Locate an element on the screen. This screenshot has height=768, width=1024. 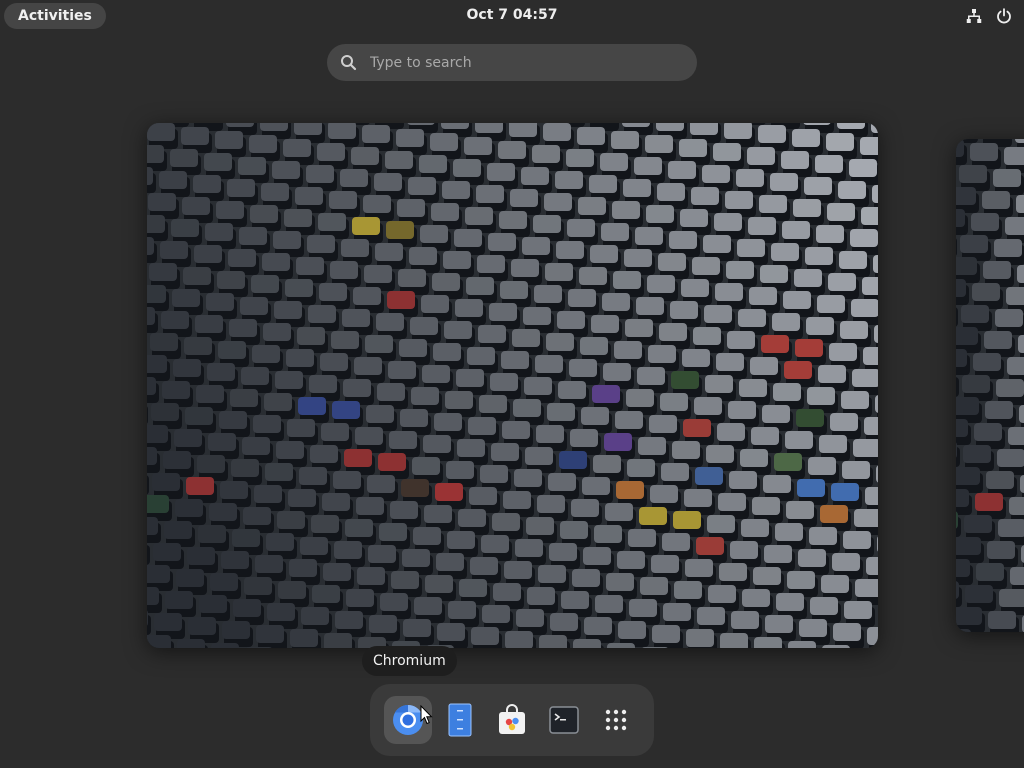
network-icon is located at coordinates (974, 16).